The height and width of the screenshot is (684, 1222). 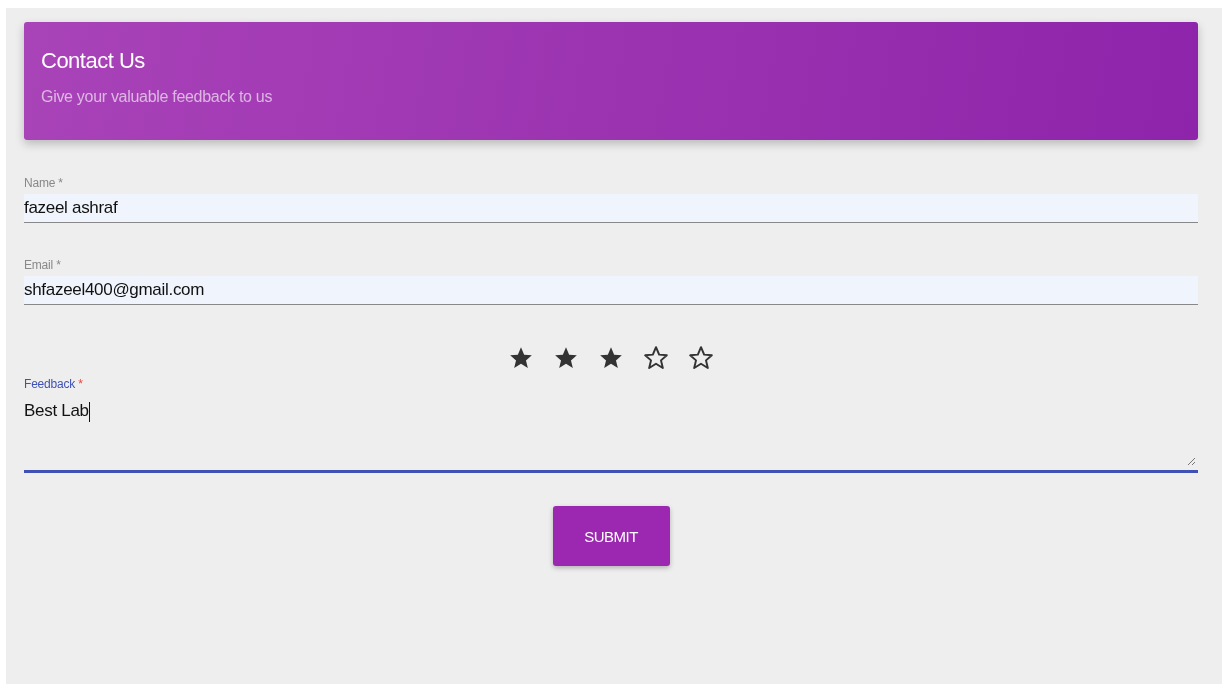 I want to click on resize-handle-icon, so click(x=1191, y=461).